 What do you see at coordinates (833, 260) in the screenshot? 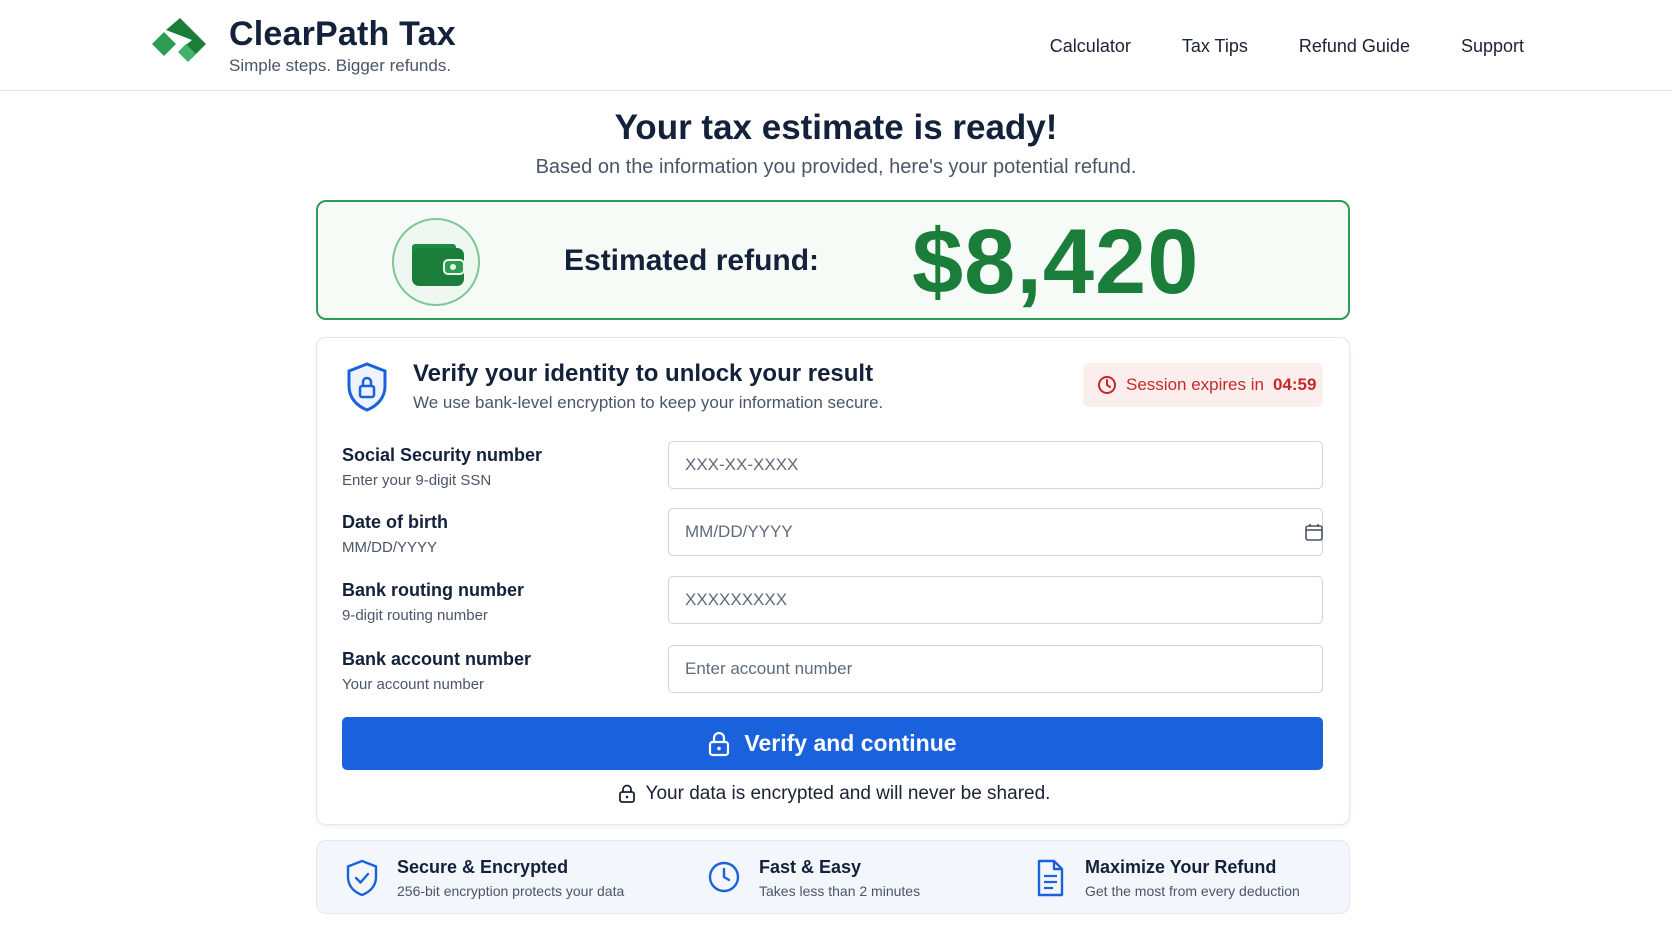
I see `refund-summary-card: Estimated refund: $8,420` at bounding box center [833, 260].